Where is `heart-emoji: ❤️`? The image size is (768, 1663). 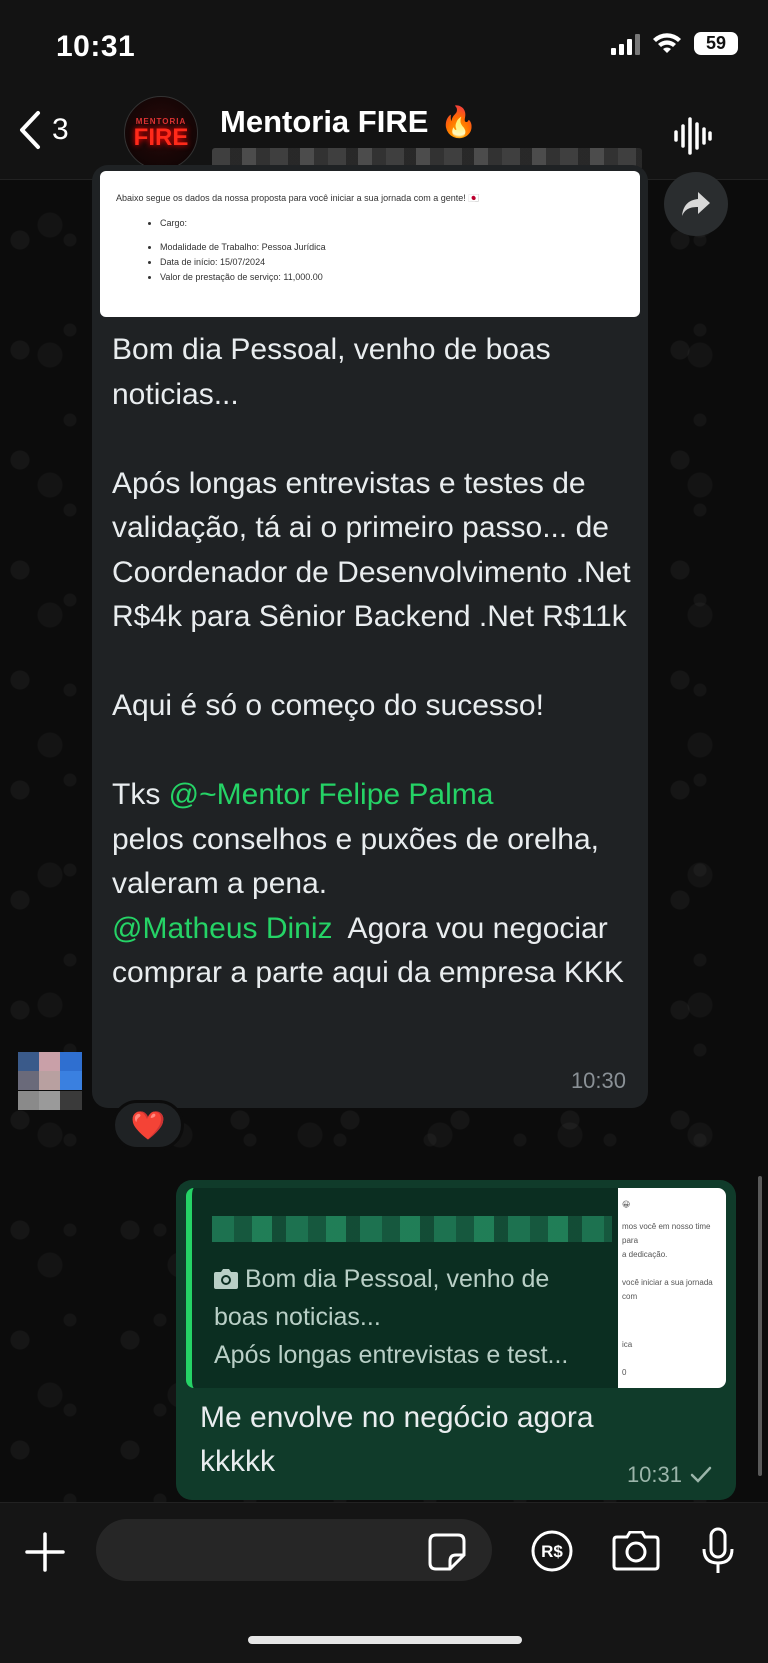
heart-emoji: ❤️ is located at coordinates (148, 1125).